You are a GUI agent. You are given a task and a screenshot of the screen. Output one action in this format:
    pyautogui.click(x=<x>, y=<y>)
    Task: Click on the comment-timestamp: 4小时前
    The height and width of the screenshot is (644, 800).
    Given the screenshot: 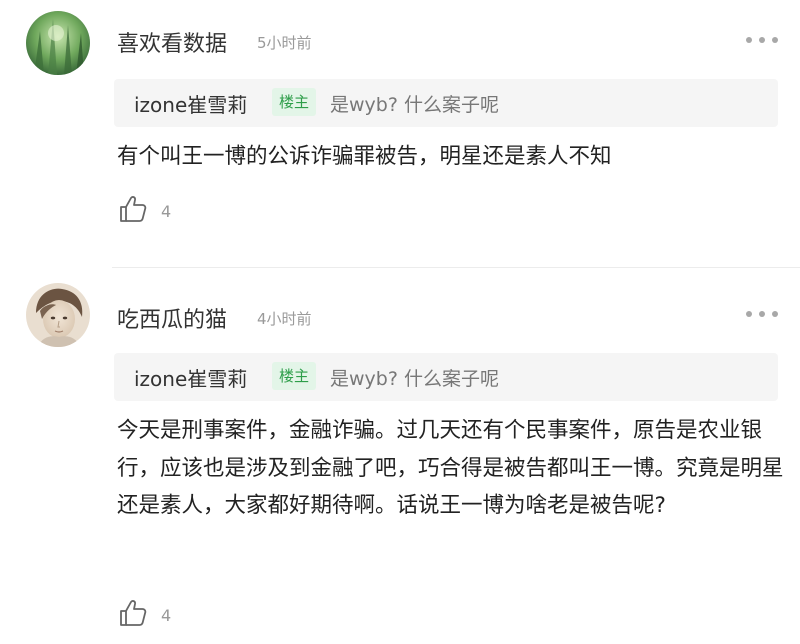 What is the action you would take?
    pyautogui.click(x=284, y=319)
    